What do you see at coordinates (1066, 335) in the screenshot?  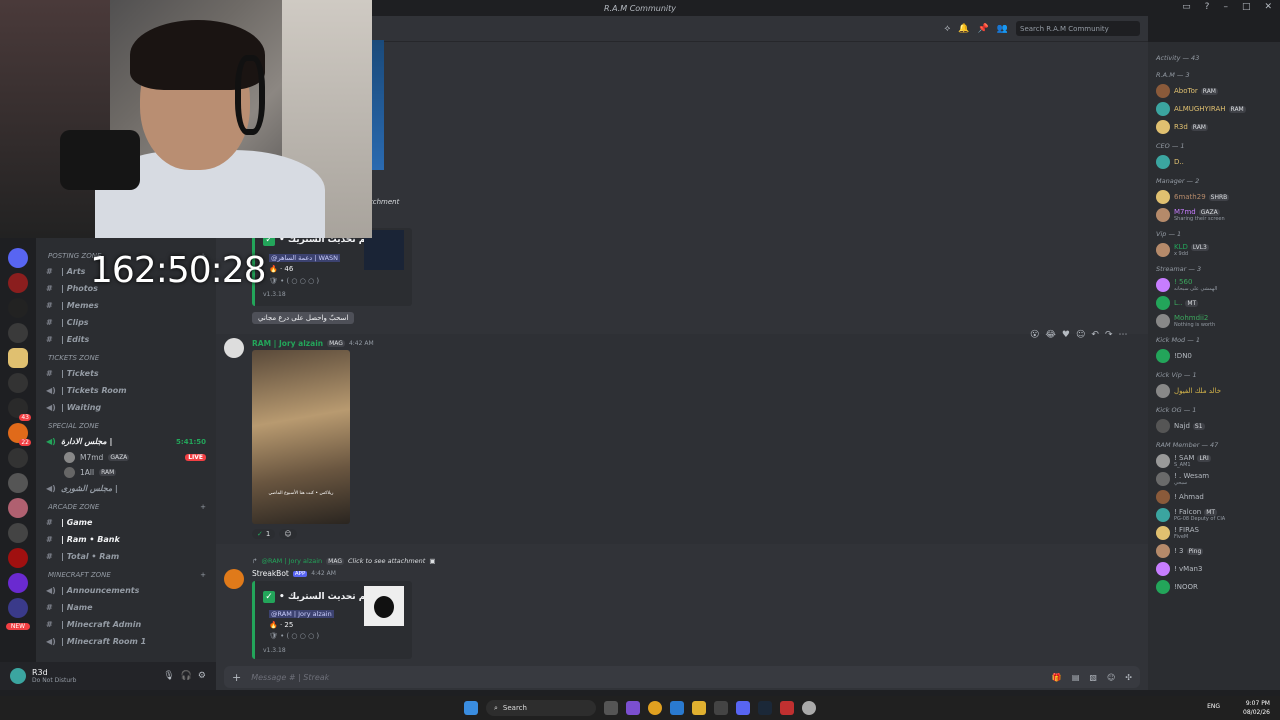 I see `heart-icon: ♥` at bounding box center [1066, 335].